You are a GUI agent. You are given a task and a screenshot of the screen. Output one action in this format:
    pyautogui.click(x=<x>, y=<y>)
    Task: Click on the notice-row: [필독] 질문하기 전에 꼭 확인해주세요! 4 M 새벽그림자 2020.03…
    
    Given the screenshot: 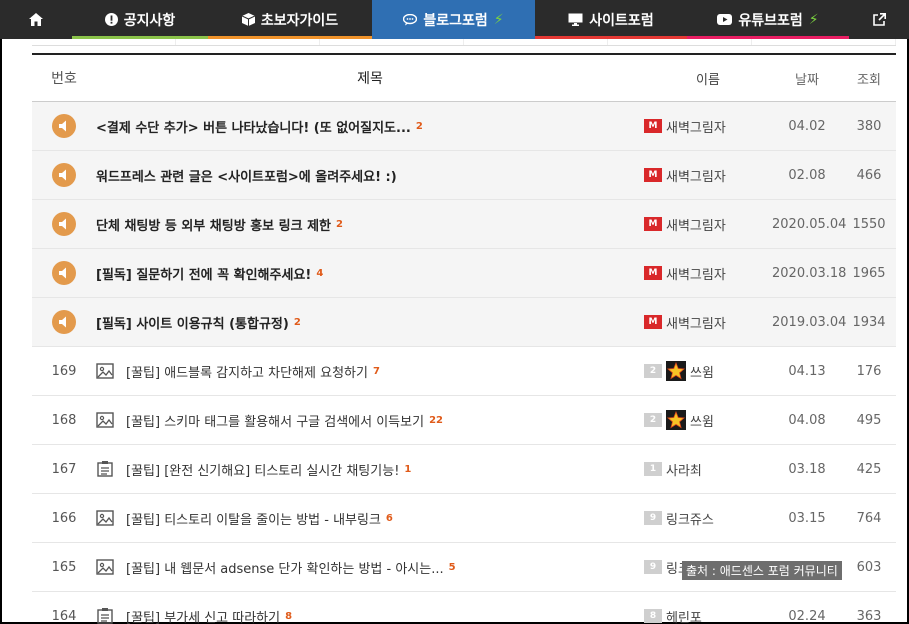 What is the action you would take?
    pyautogui.click(x=464, y=273)
    